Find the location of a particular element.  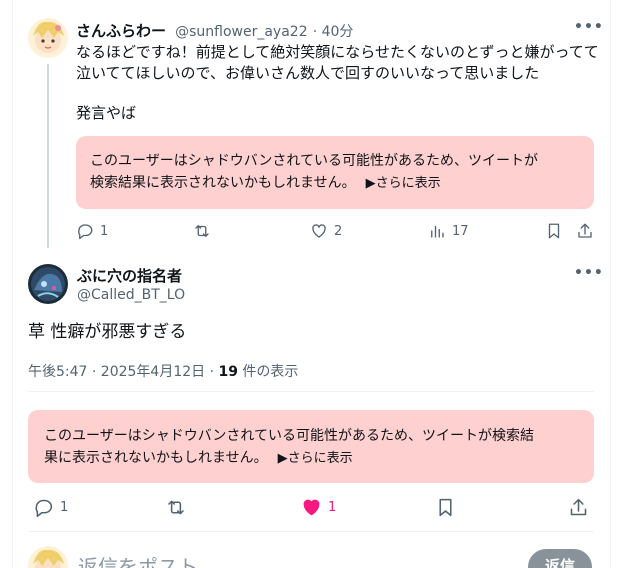

reply-action-reply: 1 is located at coordinates (92, 231).